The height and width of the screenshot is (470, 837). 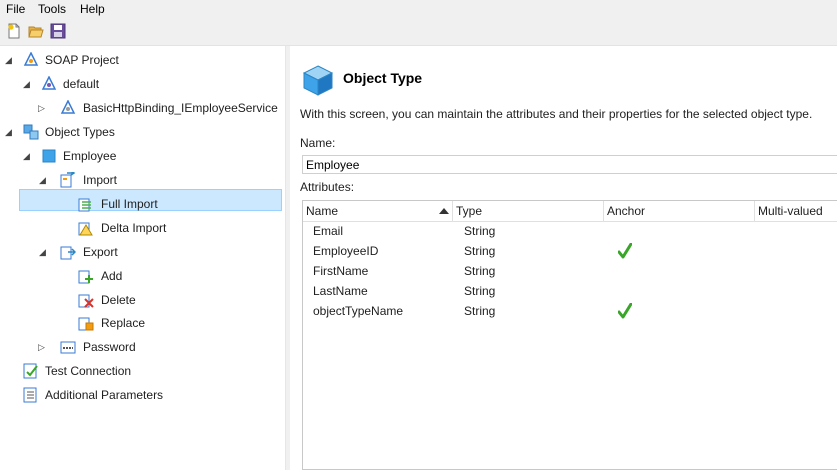 I want to click on tree-node-add: Add, so click(x=178, y=276).